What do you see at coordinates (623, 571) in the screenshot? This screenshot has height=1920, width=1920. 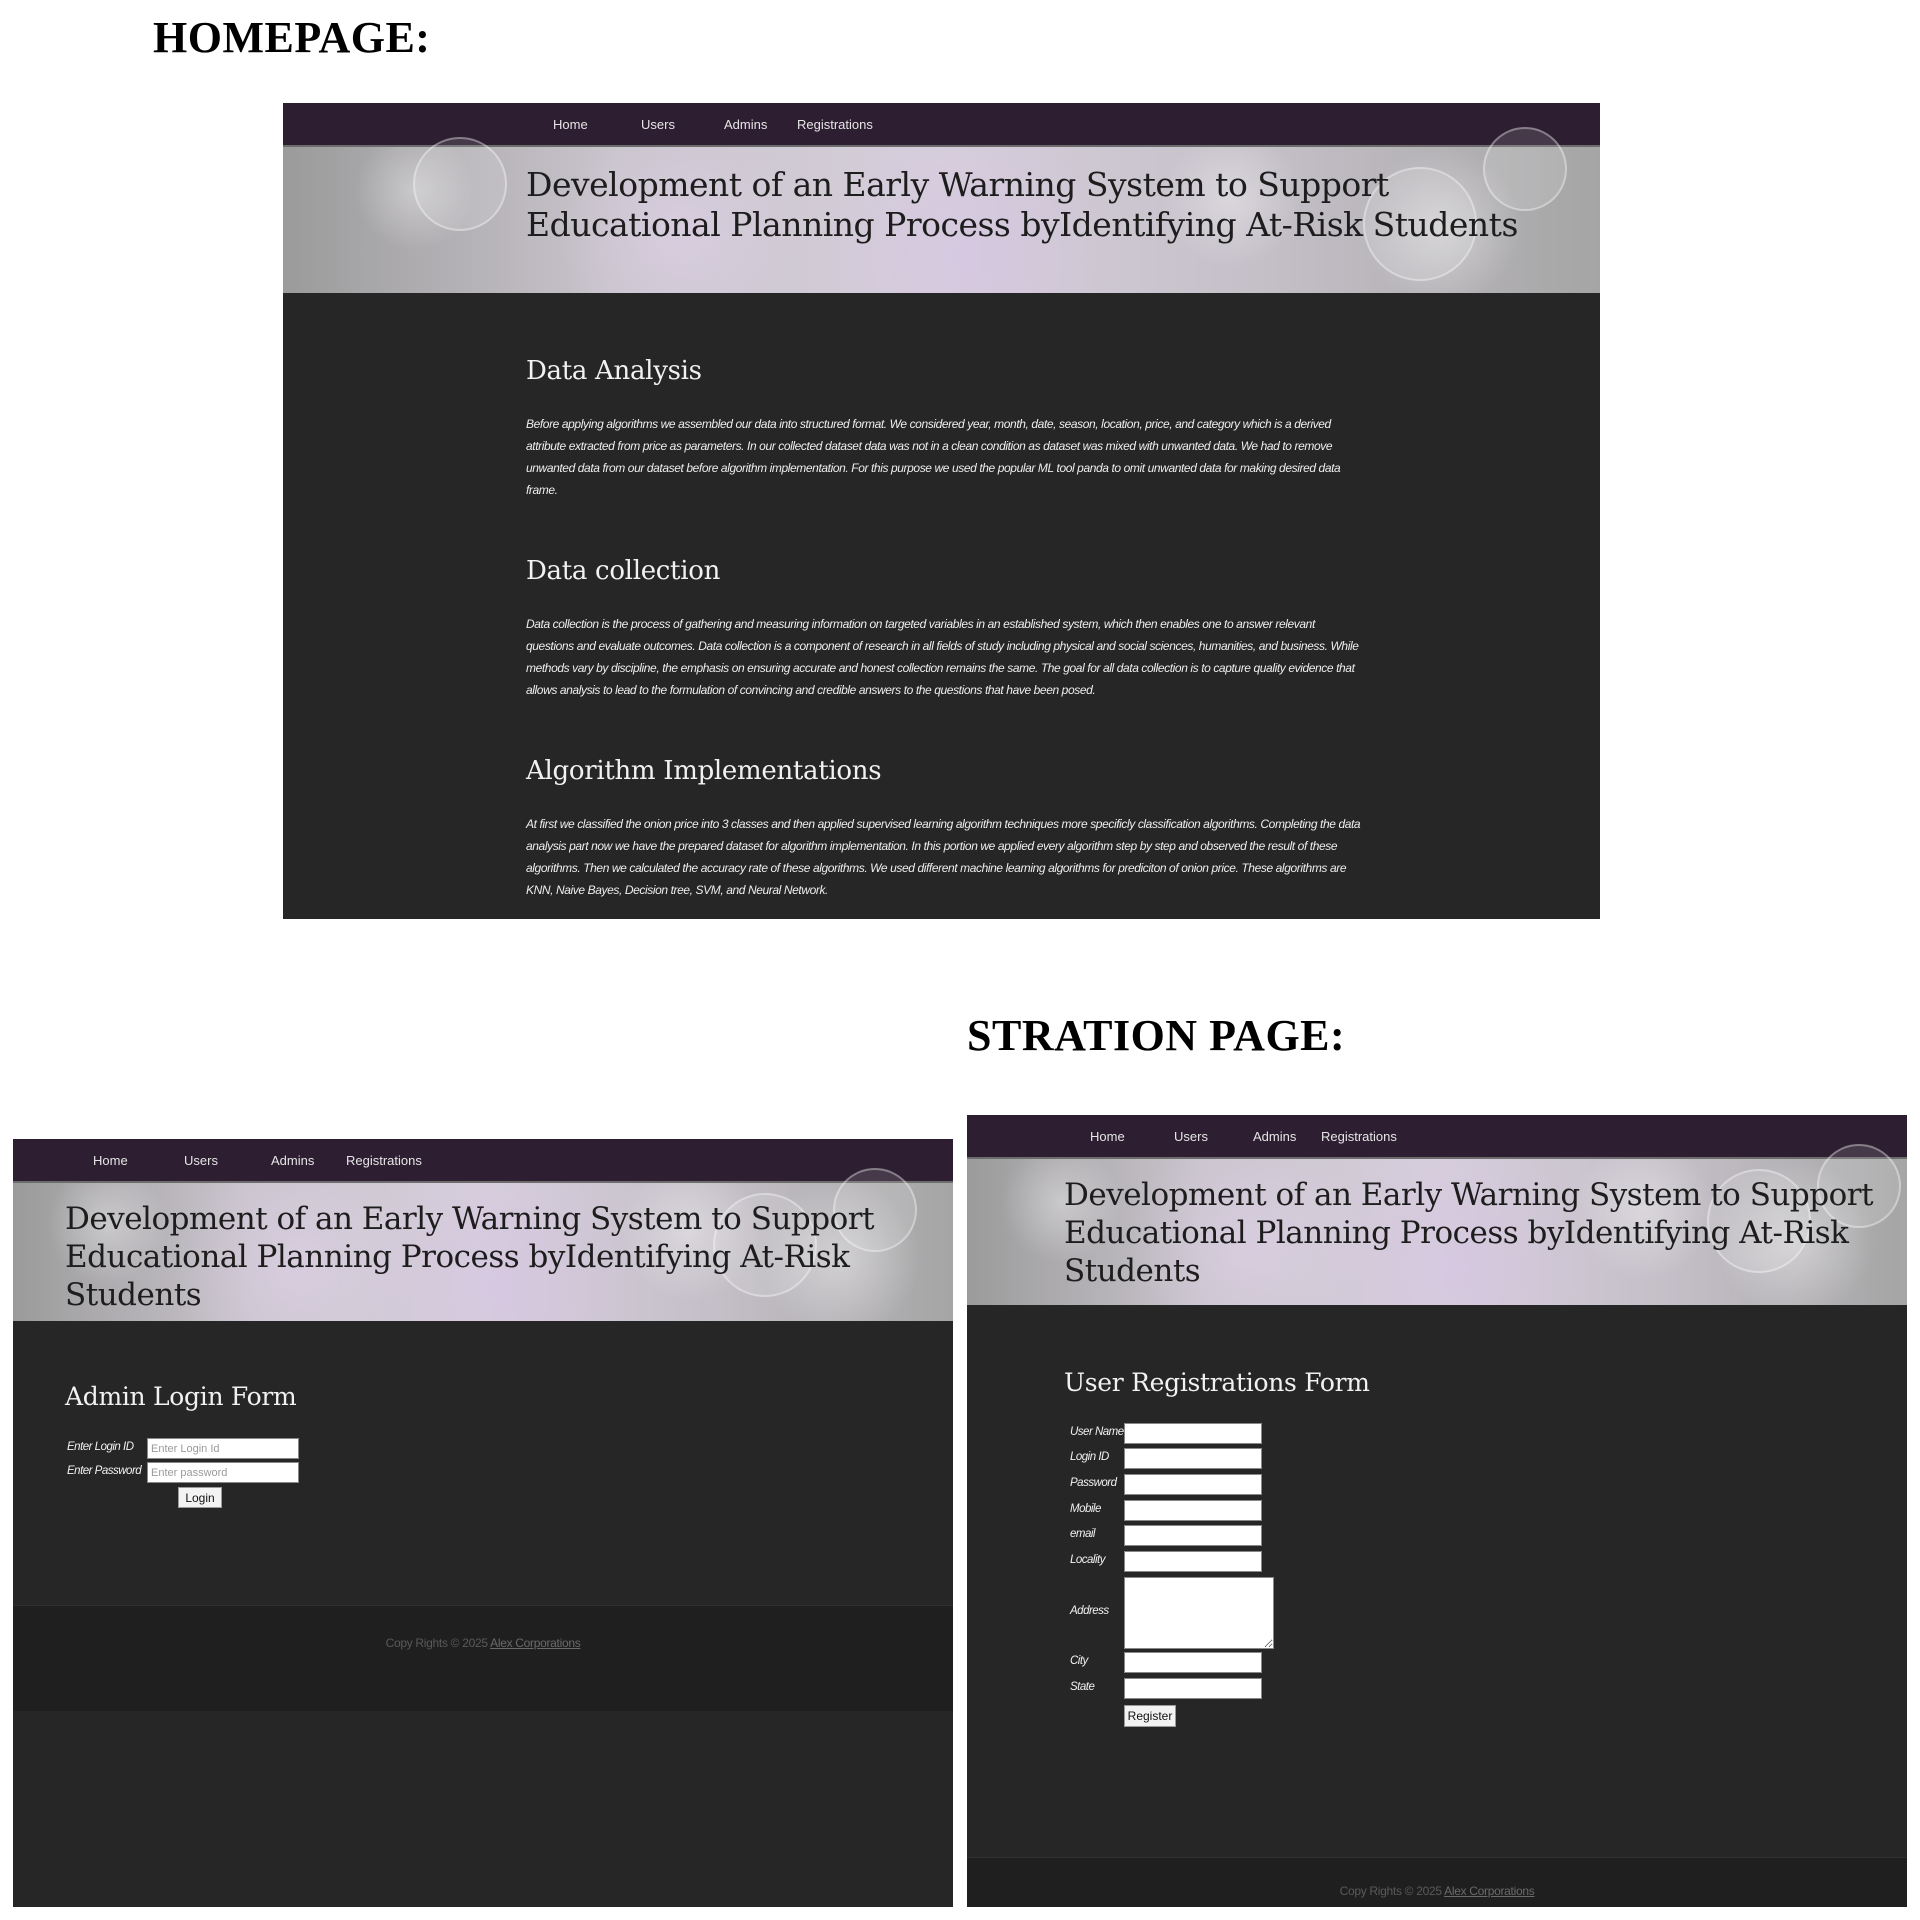 I see `section-heading: Data collection` at bounding box center [623, 571].